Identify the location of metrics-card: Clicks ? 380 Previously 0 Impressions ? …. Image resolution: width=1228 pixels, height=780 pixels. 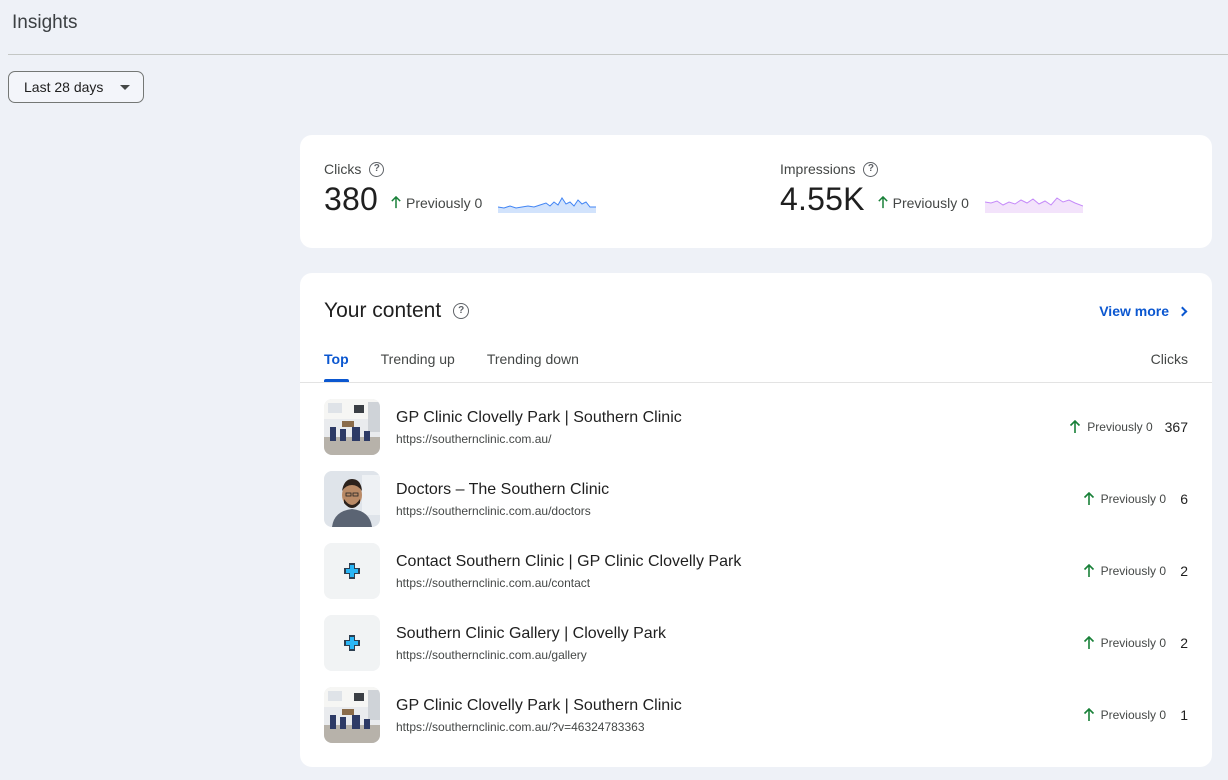
(756, 191).